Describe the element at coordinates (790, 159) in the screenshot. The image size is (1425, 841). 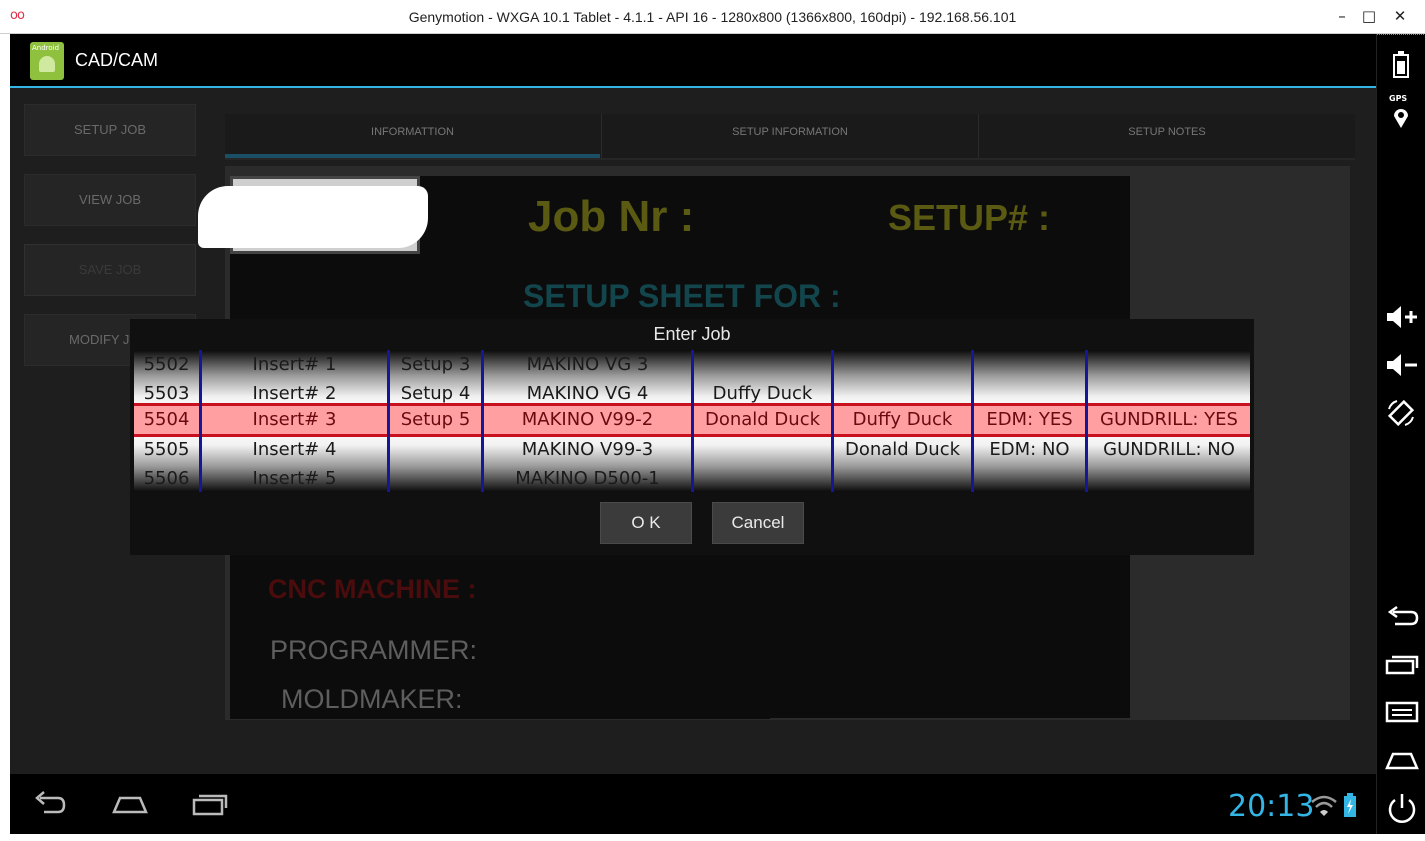
I see `tab-underline` at that location.